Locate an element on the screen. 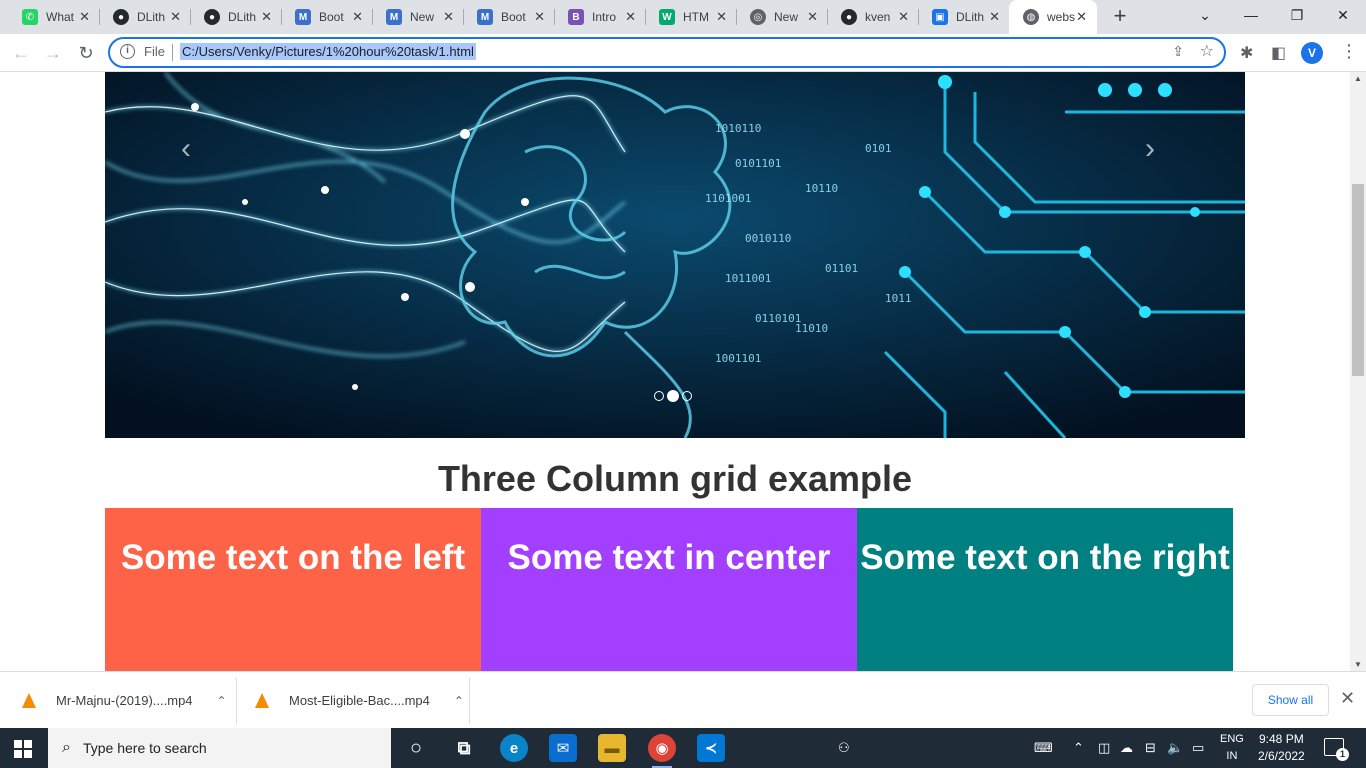 This screenshot has height=768, width=1366. taskbar-clock: 9:48 PM 2/6/2022 is located at coordinates (1281, 748).